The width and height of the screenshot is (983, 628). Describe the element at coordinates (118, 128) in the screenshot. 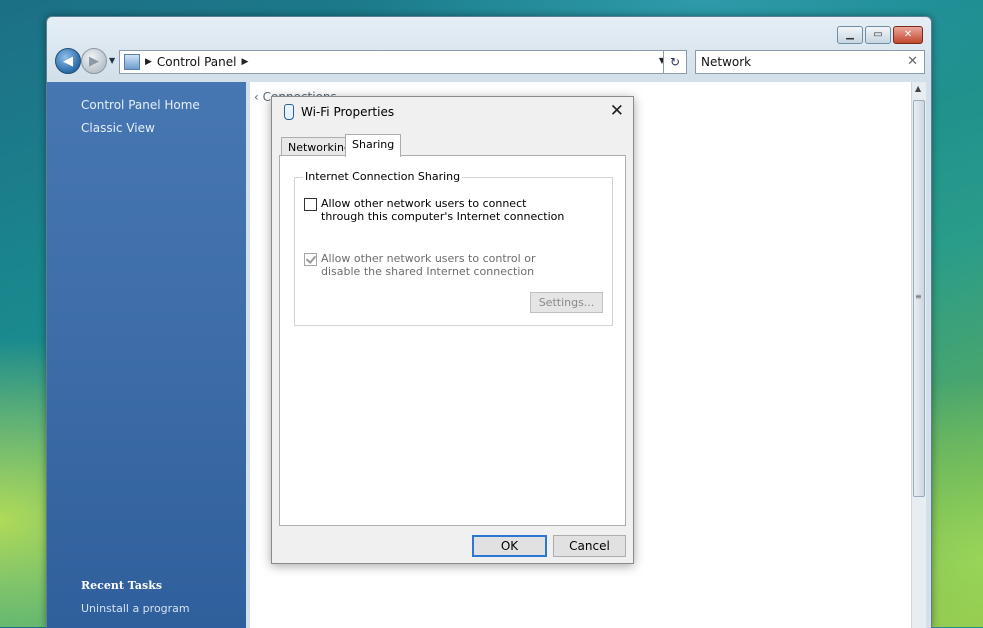

I see `classic-view-link: Classic View` at that location.